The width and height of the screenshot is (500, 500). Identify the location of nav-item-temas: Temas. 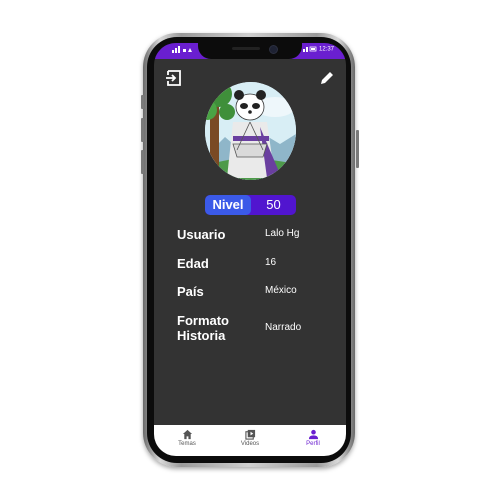
(187, 440).